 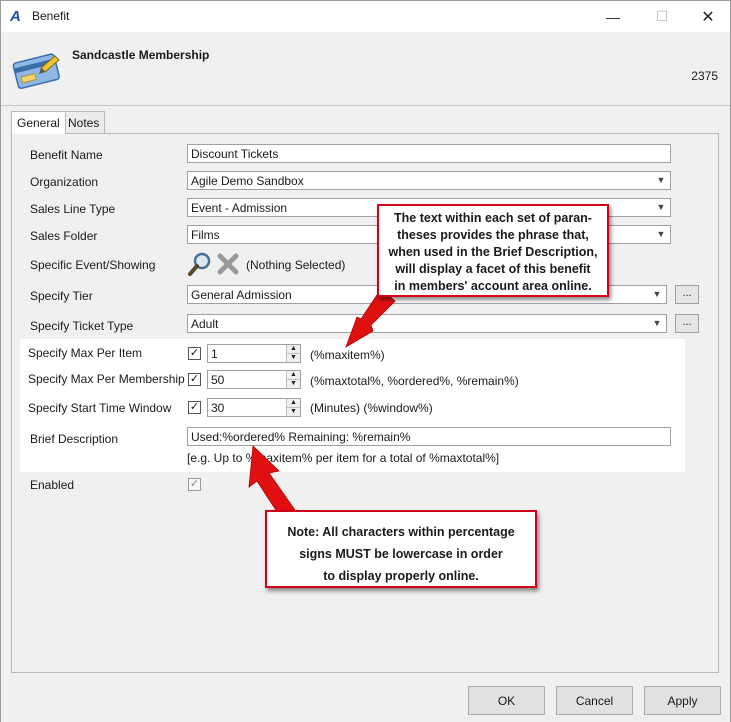 What do you see at coordinates (218, 408) in the screenshot?
I see `start-time-window-value: 30` at bounding box center [218, 408].